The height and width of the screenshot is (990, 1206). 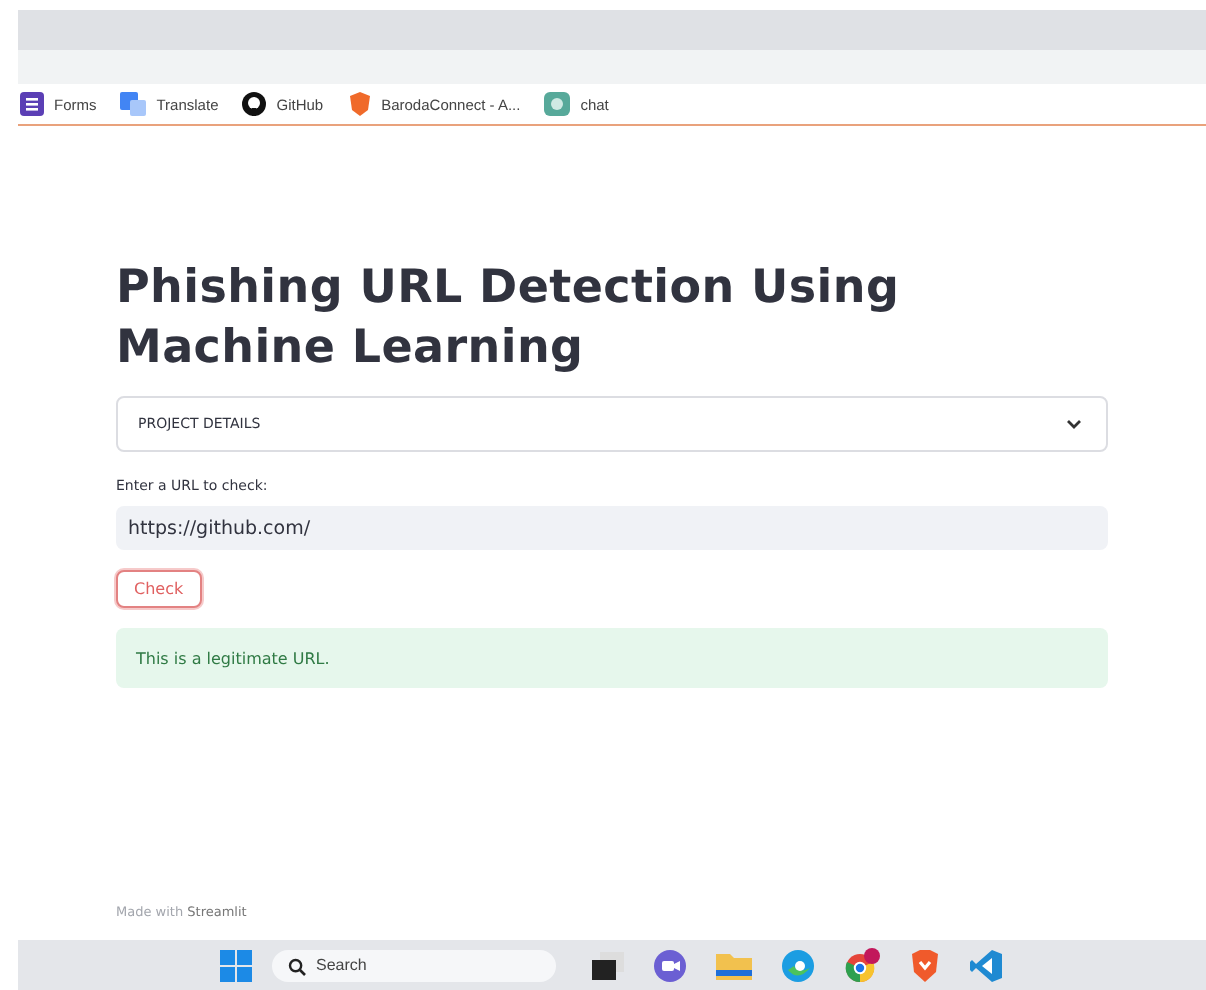 What do you see at coordinates (236, 965) in the screenshot?
I see `windows-logo-icon` at bounding box center [236, 965].